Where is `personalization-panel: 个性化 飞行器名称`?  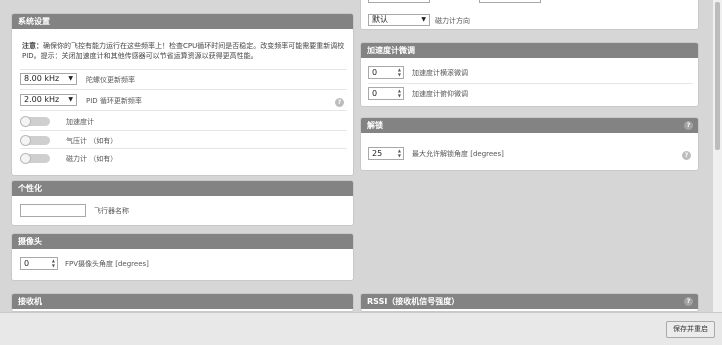
personalization-panel: 个性化 飞行器名称 is located at coordinates (182, 203).